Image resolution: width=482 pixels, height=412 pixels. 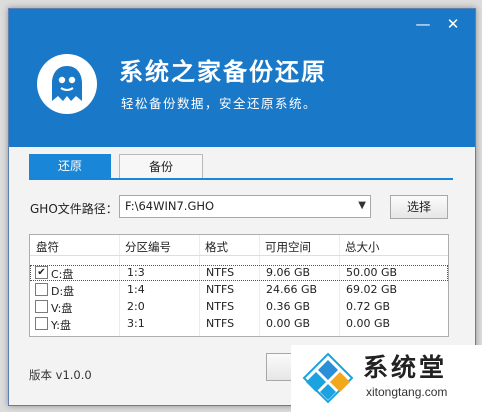 What do you see at coordinates (453, 24) in the screenshot?
I see `close-icon: ✕` at bounding box center [453, 24].